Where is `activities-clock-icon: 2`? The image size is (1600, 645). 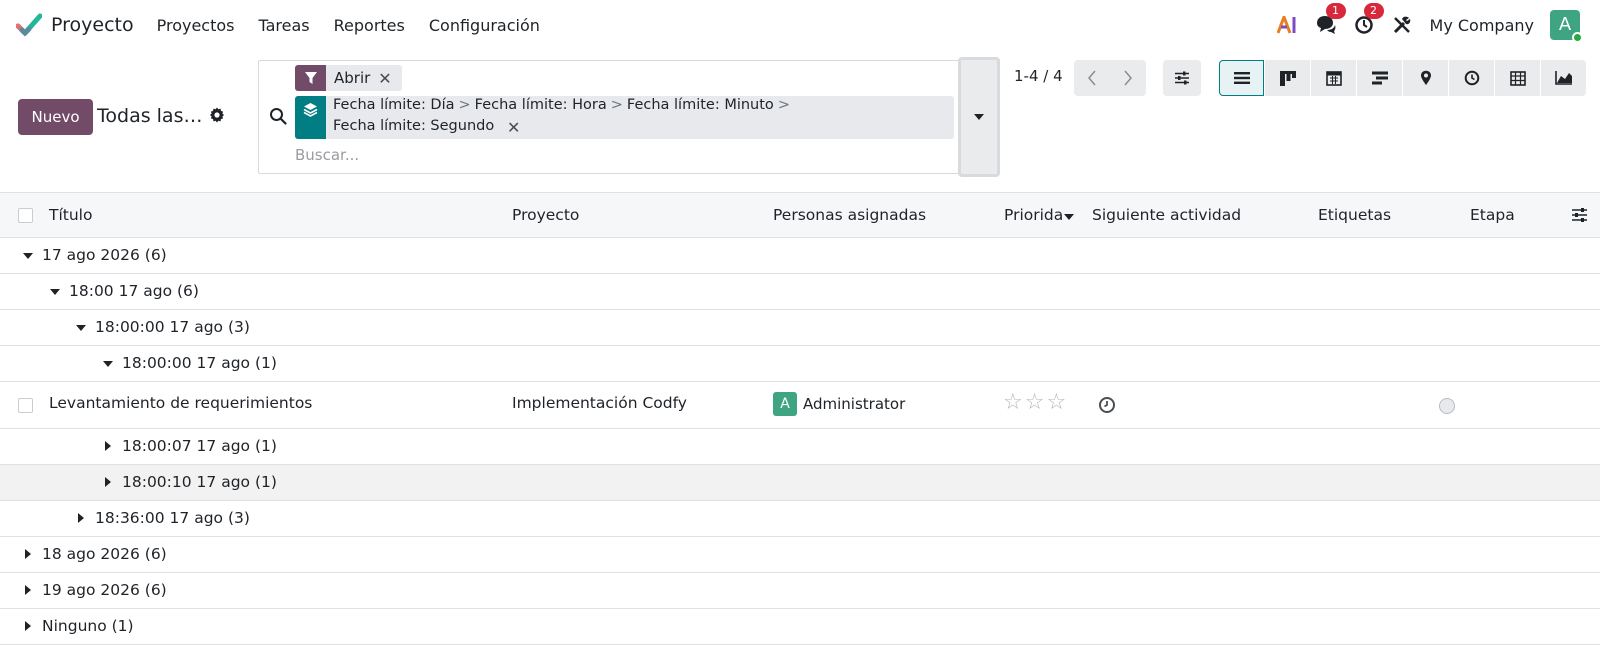 activities-clock-icon: 2 is located at coordinates (1368, 20).